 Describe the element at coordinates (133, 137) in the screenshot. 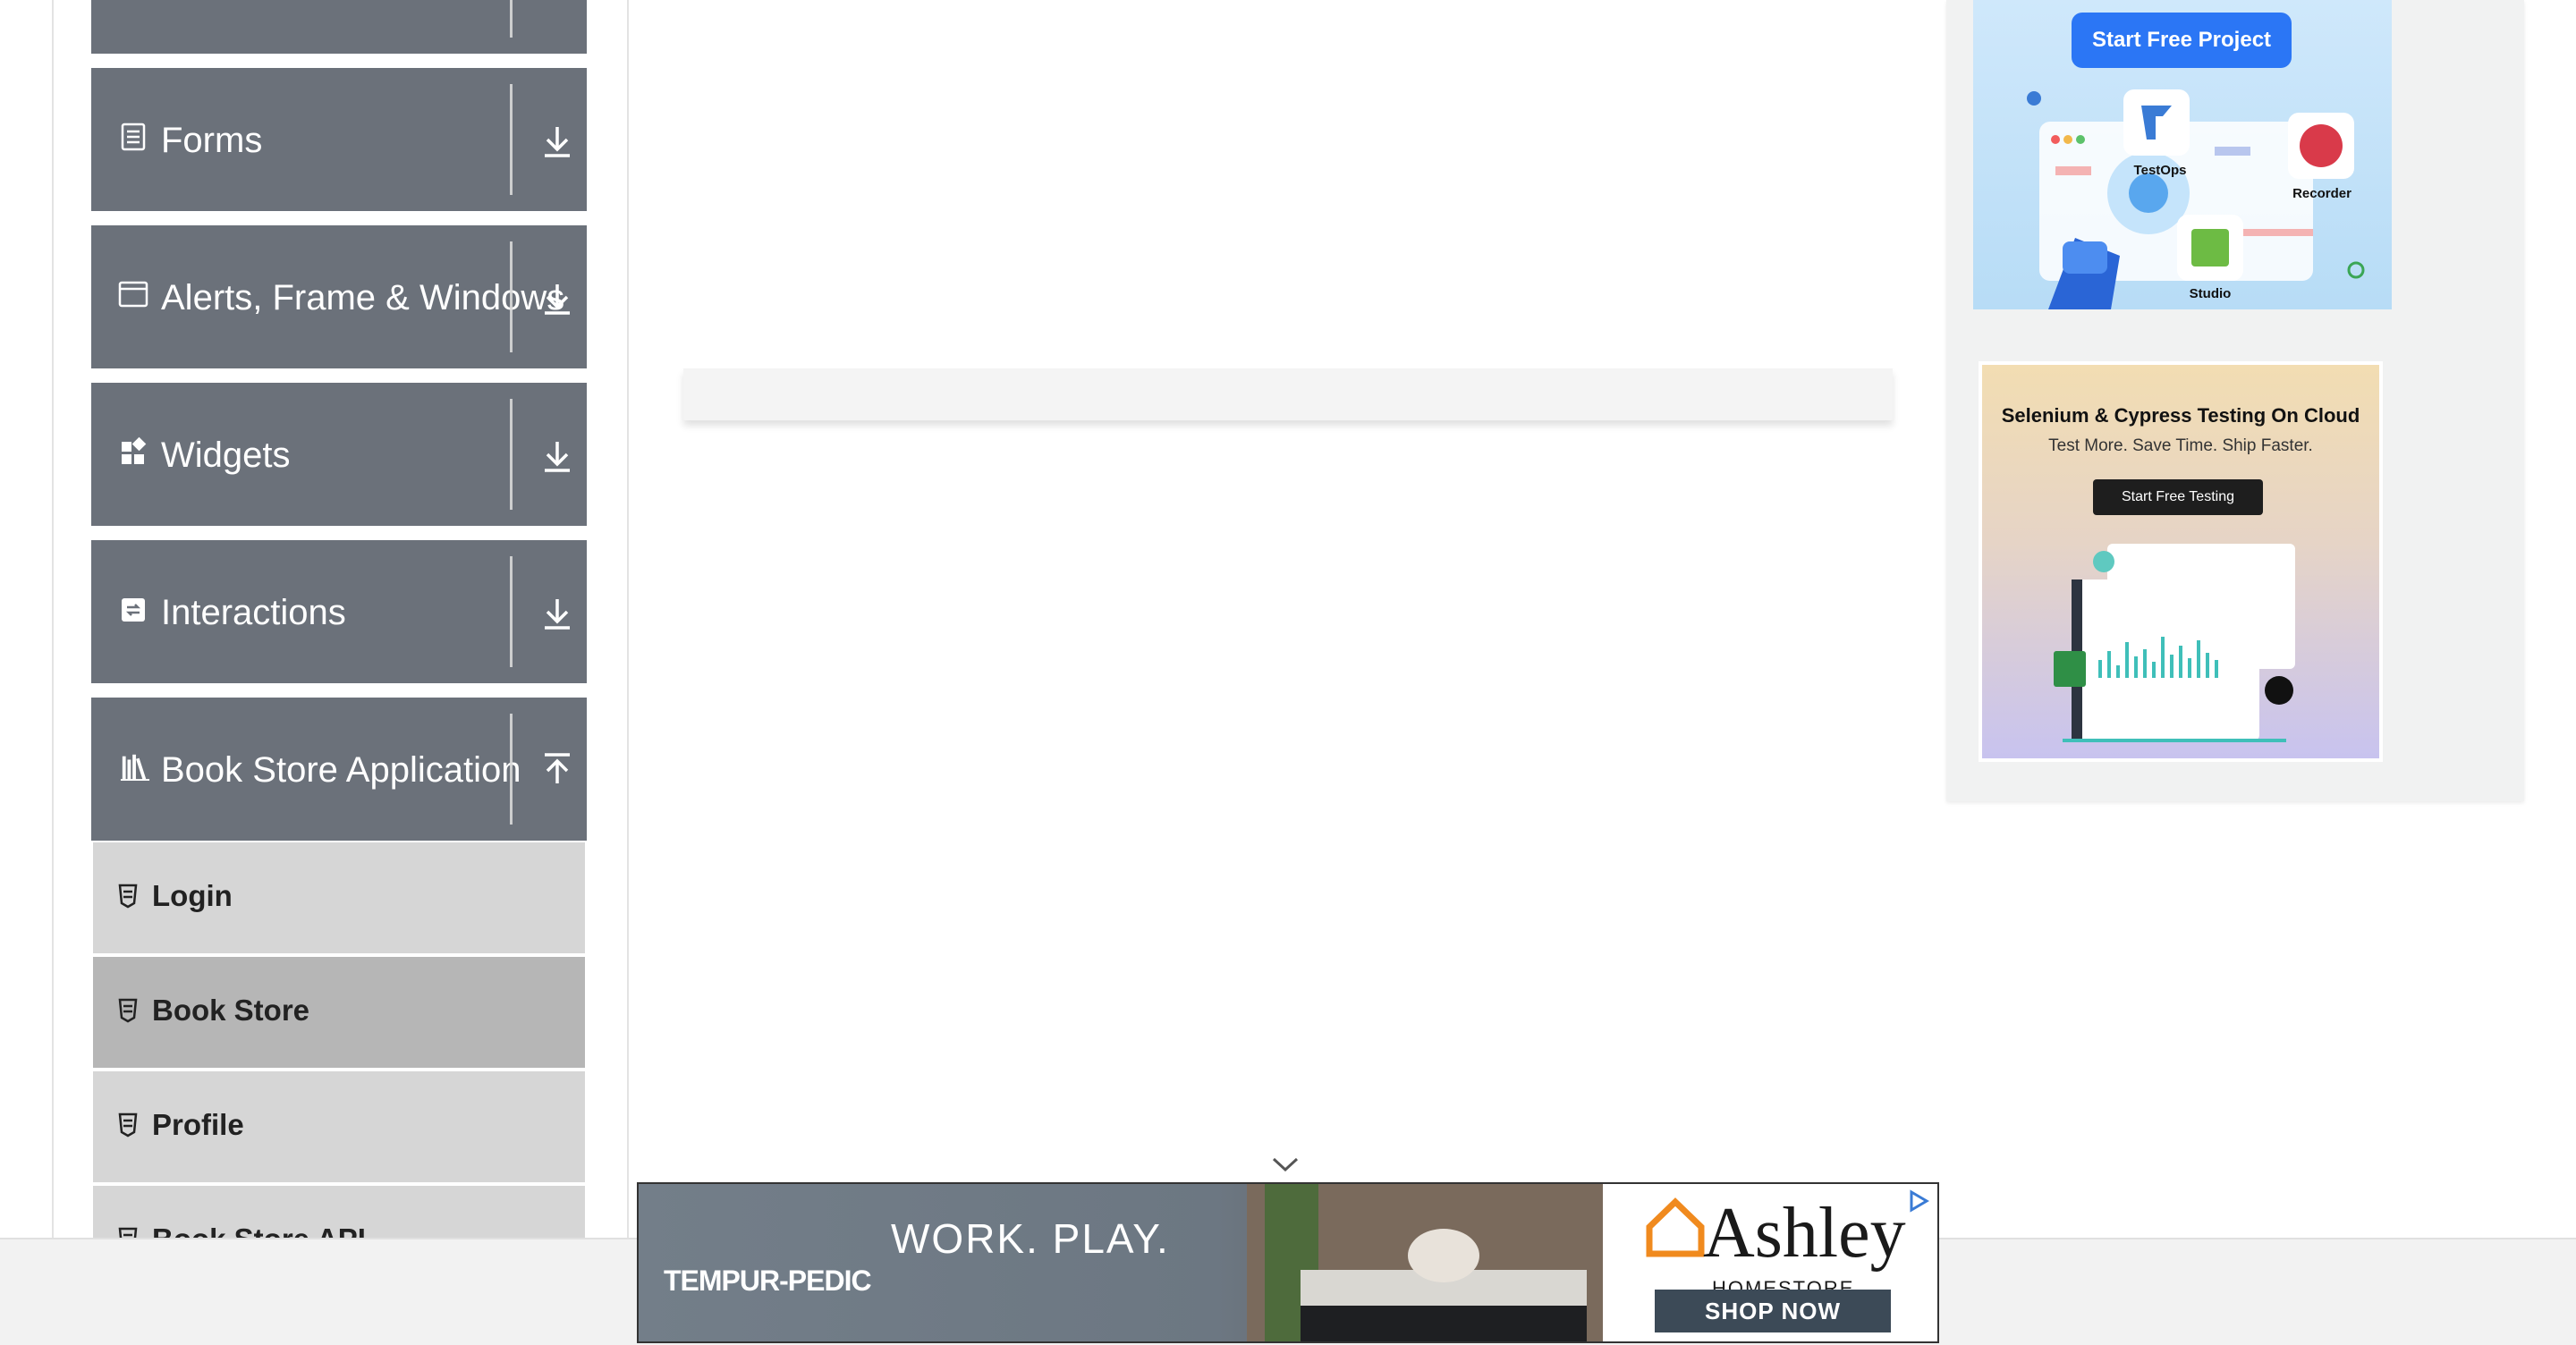

I see `document-icon` at that location.